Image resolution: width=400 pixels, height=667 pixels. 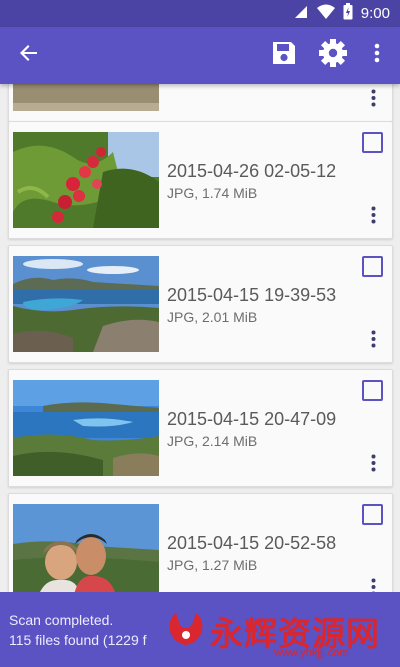 I want to click on file-info: JPG, 1.74 MiB, so click(x=212, y=193).